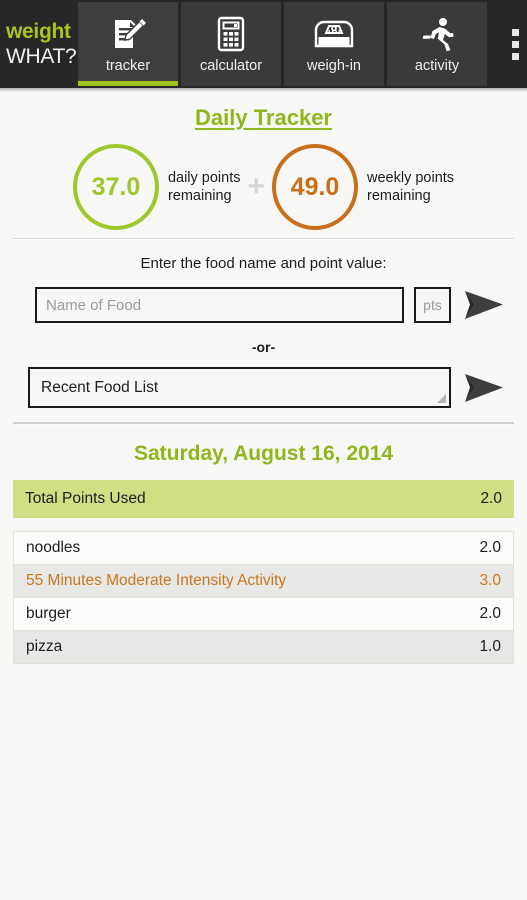 The image size is (527, 900). What do you see at coordinates (38, 31) in the screenshot?
I see `brand-line-weight: weight` at bounding box center [38, 31].